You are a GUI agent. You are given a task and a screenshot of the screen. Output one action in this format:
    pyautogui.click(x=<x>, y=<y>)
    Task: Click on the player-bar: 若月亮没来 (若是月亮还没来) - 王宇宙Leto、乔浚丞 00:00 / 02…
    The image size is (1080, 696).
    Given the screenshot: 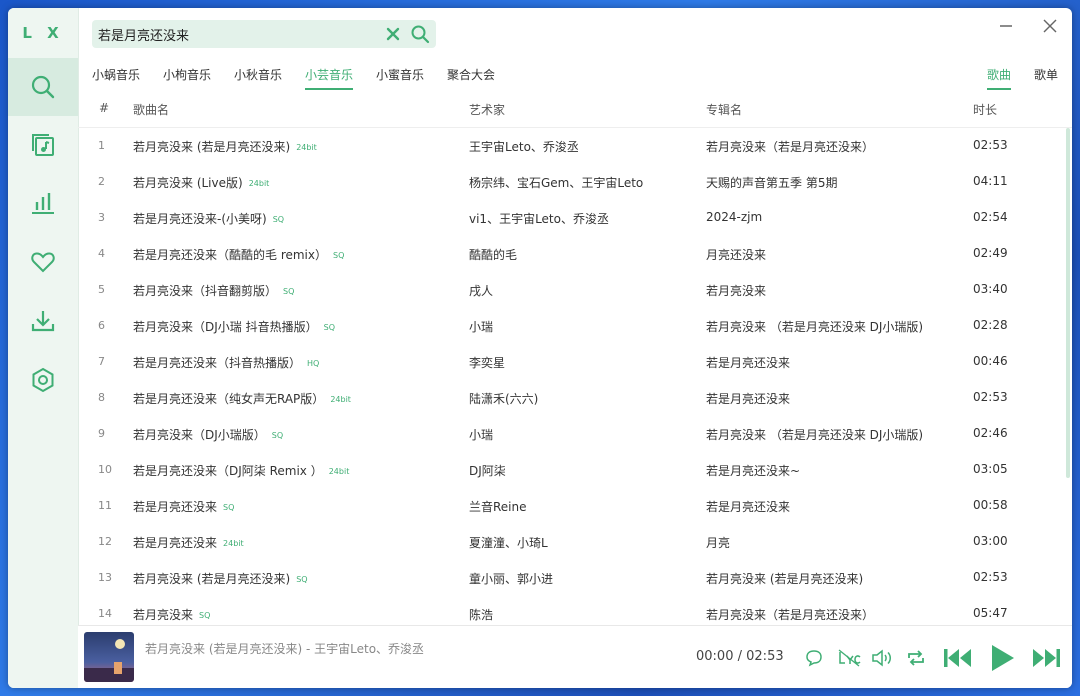 What is the action you would take?
    pyautogui.click(x=575, y=656)
    